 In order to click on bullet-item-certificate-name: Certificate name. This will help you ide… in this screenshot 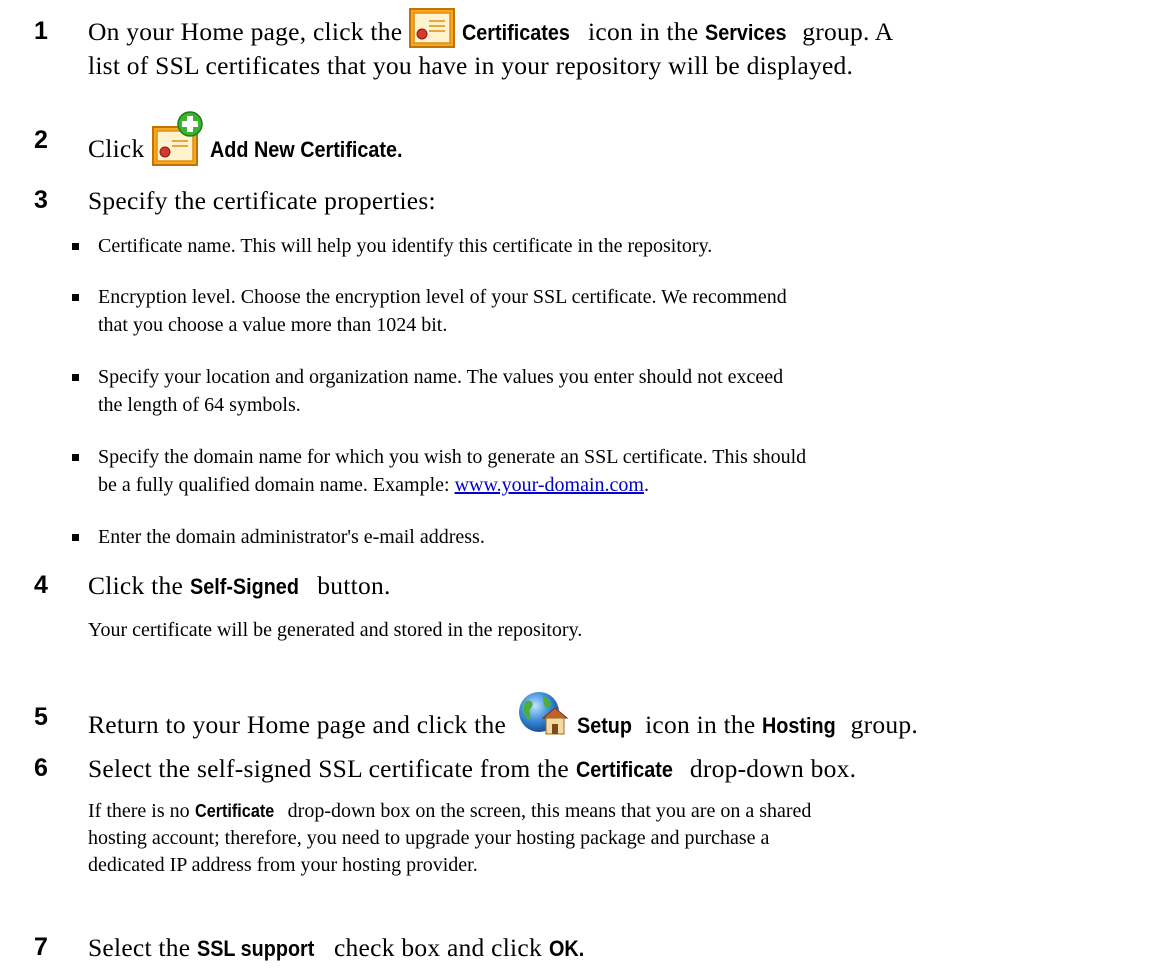, I will do `click(600, 246)`.